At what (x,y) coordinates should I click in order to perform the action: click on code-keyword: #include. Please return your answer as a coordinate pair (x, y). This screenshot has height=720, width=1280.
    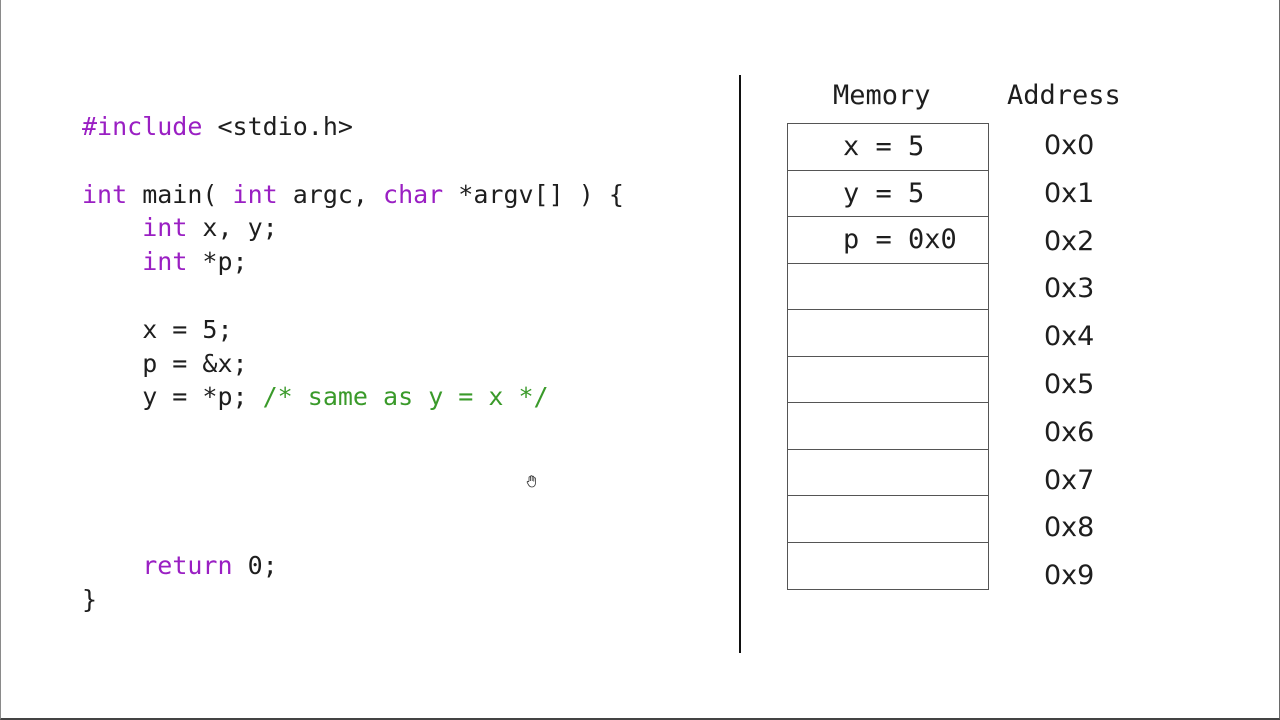
    Looking at the image, I should click on (142, 126).